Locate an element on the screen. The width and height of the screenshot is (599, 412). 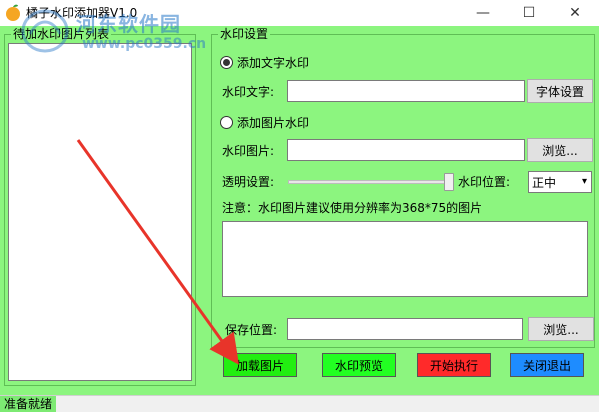
maximize-button: ☐ is located at coordinates (529, 13).